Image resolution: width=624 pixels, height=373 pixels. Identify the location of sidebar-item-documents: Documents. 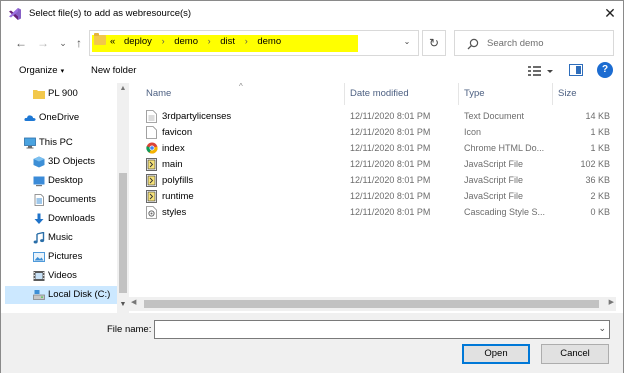
(59, 200).